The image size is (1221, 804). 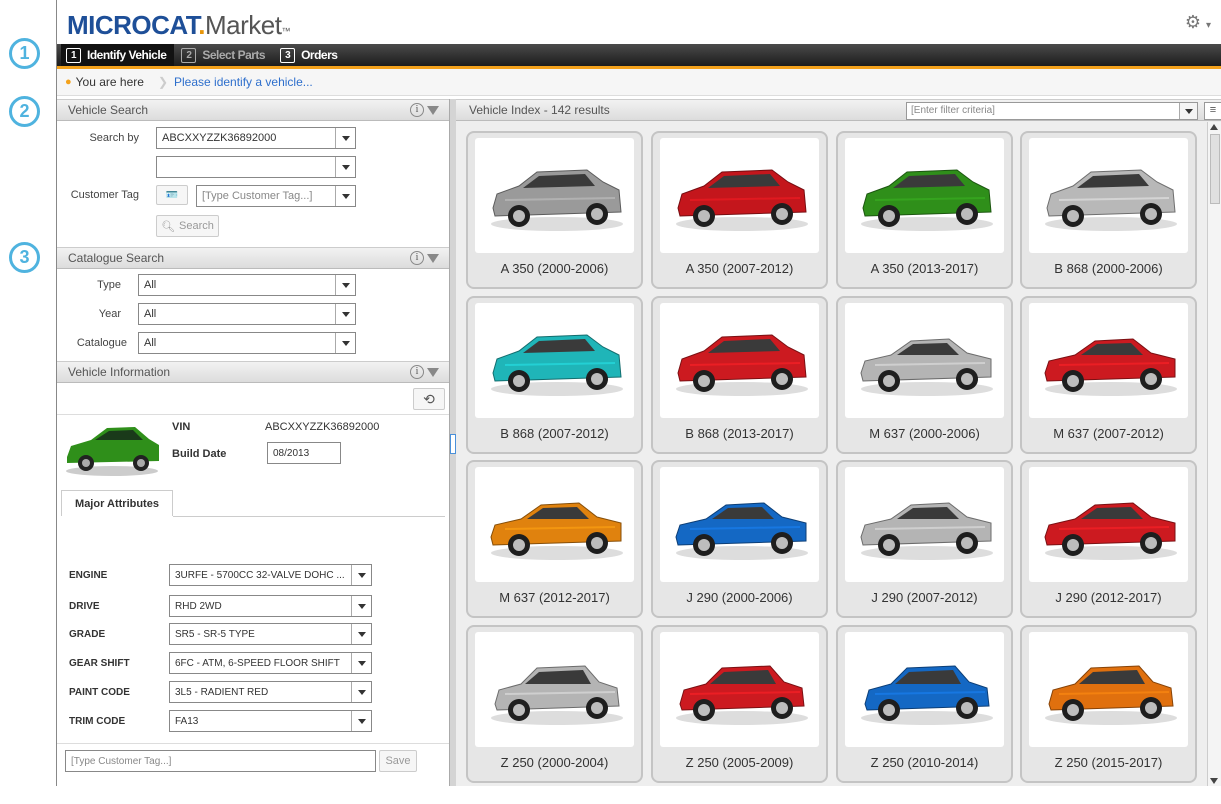 I want to click on customer-tag-save-input: [Type Customer Tag...], so click(x=220, y=761).